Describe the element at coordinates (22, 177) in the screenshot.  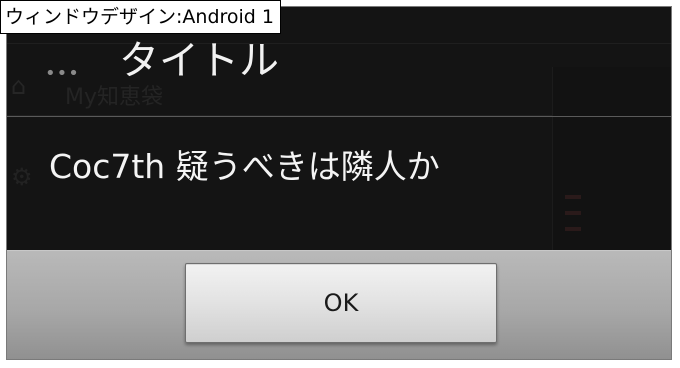
I see `gear-icon: ⚙` at that location.